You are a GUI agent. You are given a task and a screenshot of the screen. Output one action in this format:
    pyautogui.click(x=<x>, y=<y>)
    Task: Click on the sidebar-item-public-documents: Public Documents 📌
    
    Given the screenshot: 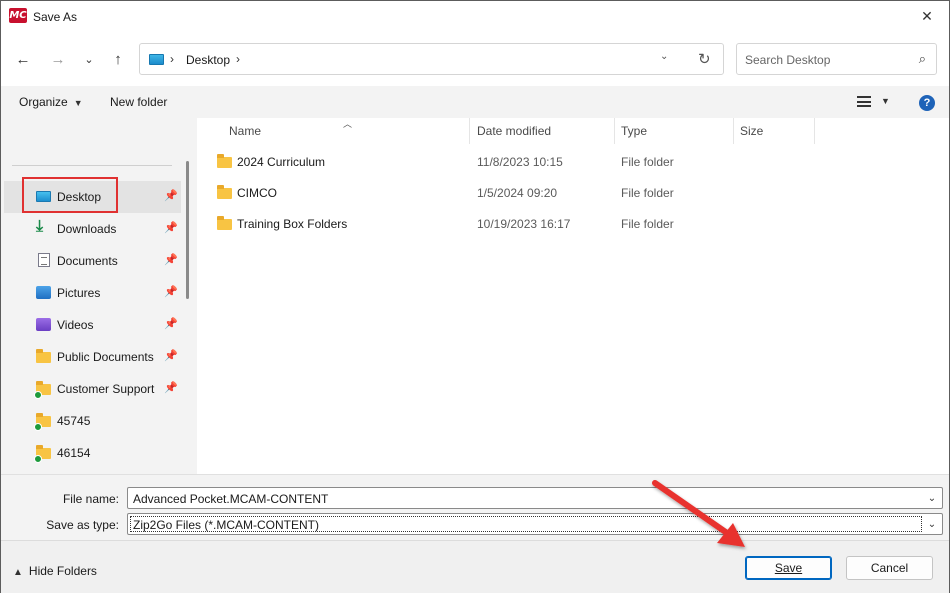 What is the action you would take?
    pyautogui.click(x=92, y=357)
    